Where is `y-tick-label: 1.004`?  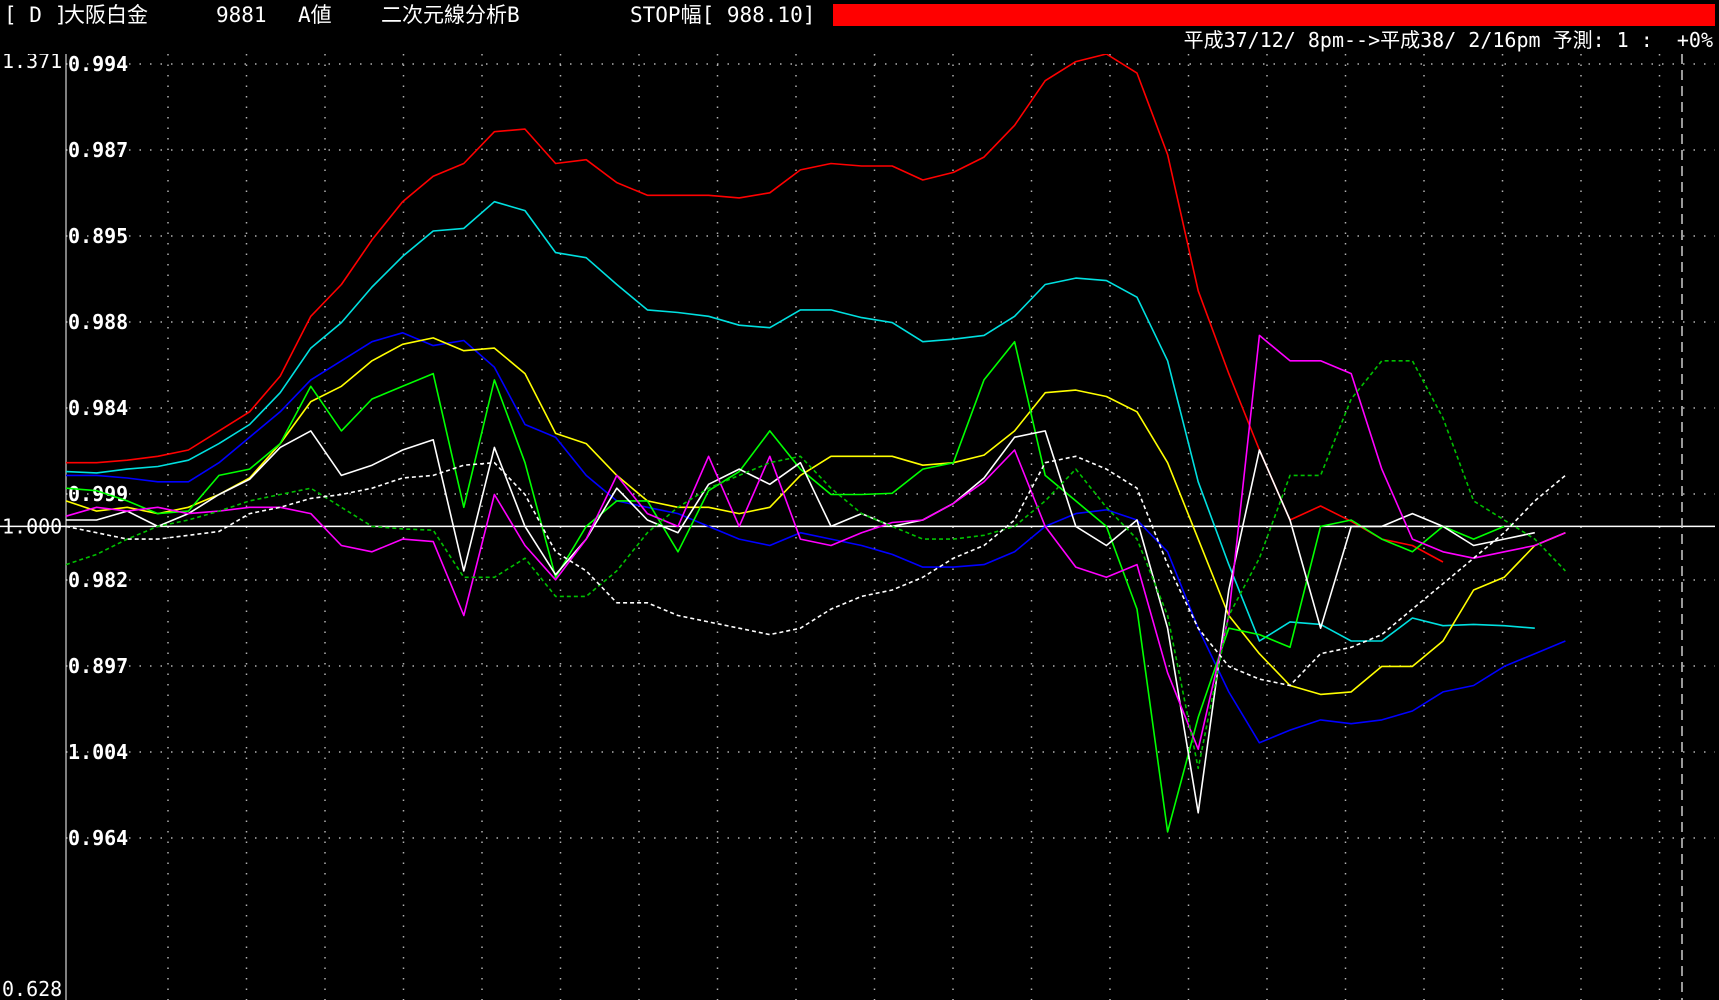
y-tick-label: 1.004 is located at coordinates (98, 752).